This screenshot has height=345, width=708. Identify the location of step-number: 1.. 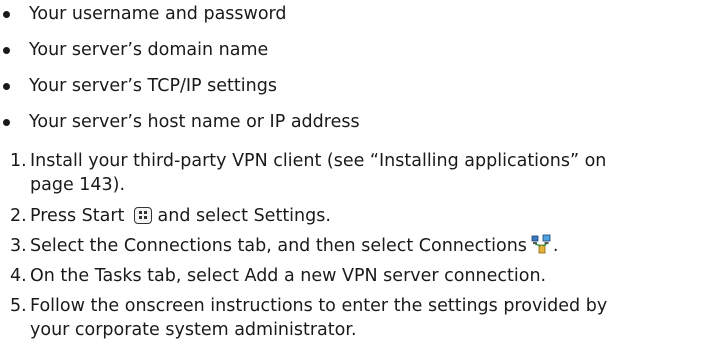
(18, 161).